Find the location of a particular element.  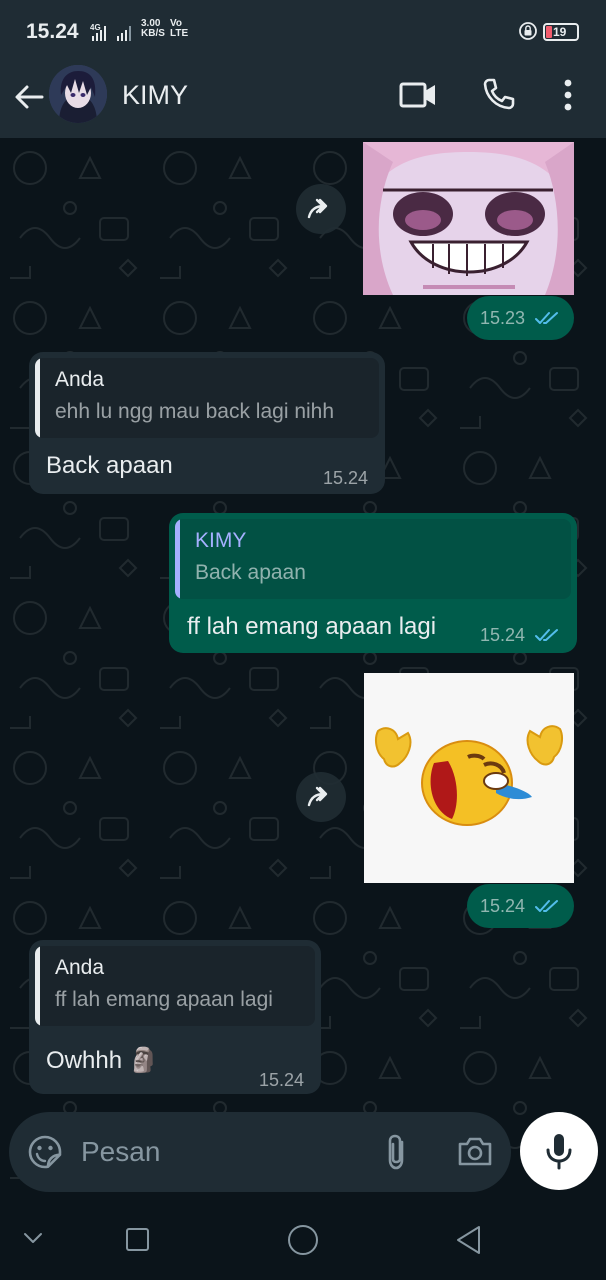

message-time-chip: 15.23 is located at coordinates (520, 318).